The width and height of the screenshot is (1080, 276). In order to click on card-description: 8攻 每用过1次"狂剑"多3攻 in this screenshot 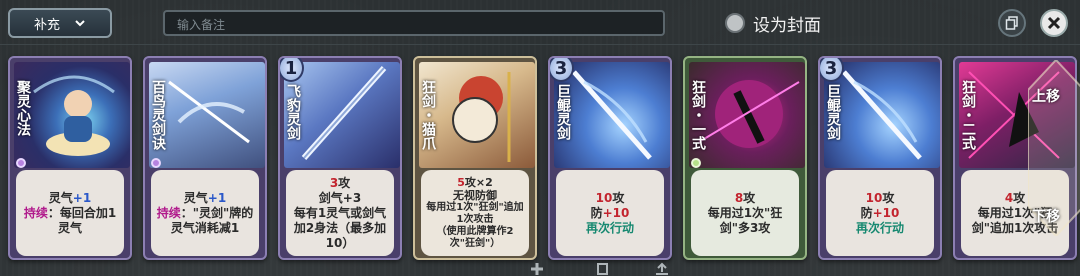, I will do `click(745, 213)`.